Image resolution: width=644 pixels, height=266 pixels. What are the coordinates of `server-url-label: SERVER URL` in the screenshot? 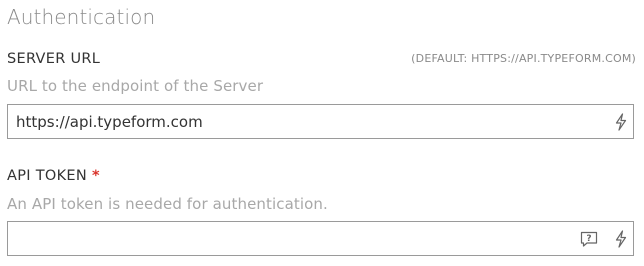 It's located at (54, 59).